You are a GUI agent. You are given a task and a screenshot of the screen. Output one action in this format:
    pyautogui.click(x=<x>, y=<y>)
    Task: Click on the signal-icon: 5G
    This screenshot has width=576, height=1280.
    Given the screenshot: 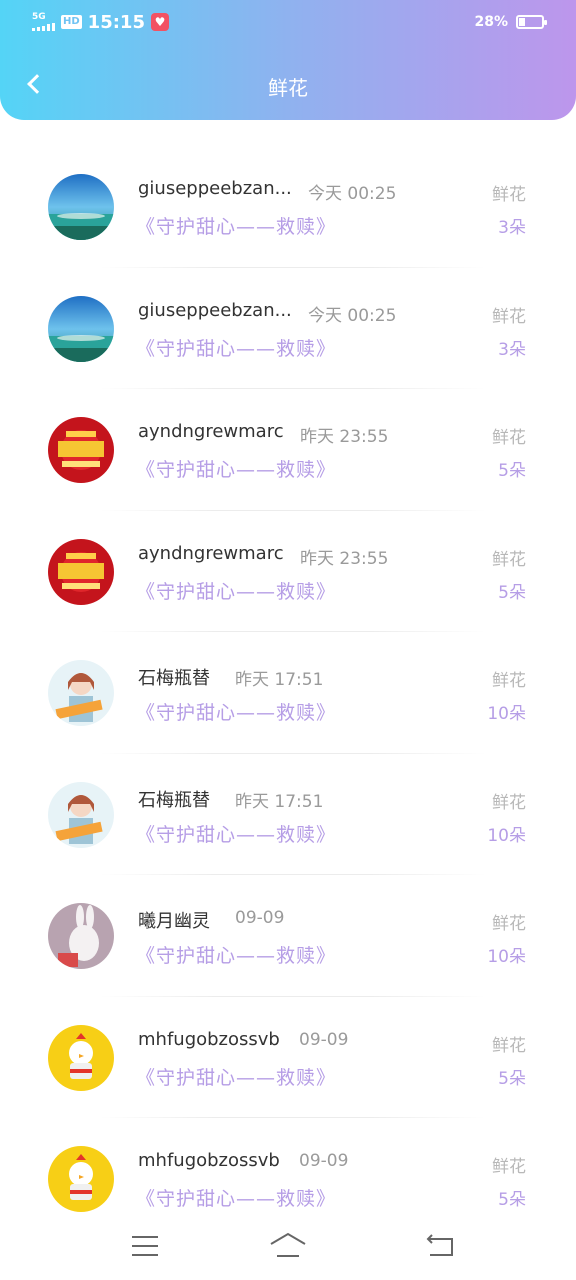 What is the action you would take?
    pyautogui.click(x=43, y=22)
    